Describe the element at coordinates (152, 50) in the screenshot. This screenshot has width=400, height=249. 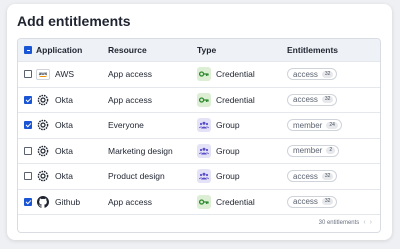
I see `column-header-resource: Resource` at that location.